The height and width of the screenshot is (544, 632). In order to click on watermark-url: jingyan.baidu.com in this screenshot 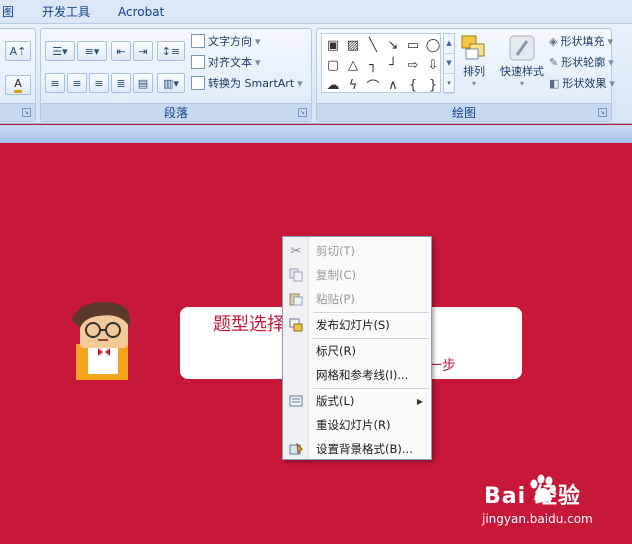, I will do `click(537, 519)`.